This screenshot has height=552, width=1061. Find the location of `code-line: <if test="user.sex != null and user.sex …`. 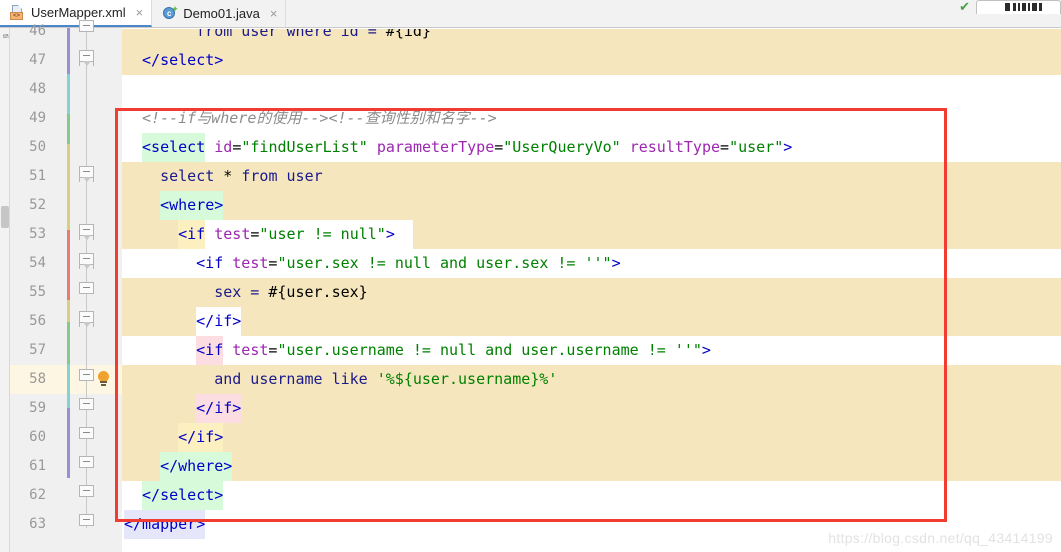

code-line: <if test="user.sex != null and user.sex … is located at coordinates (591, 263).